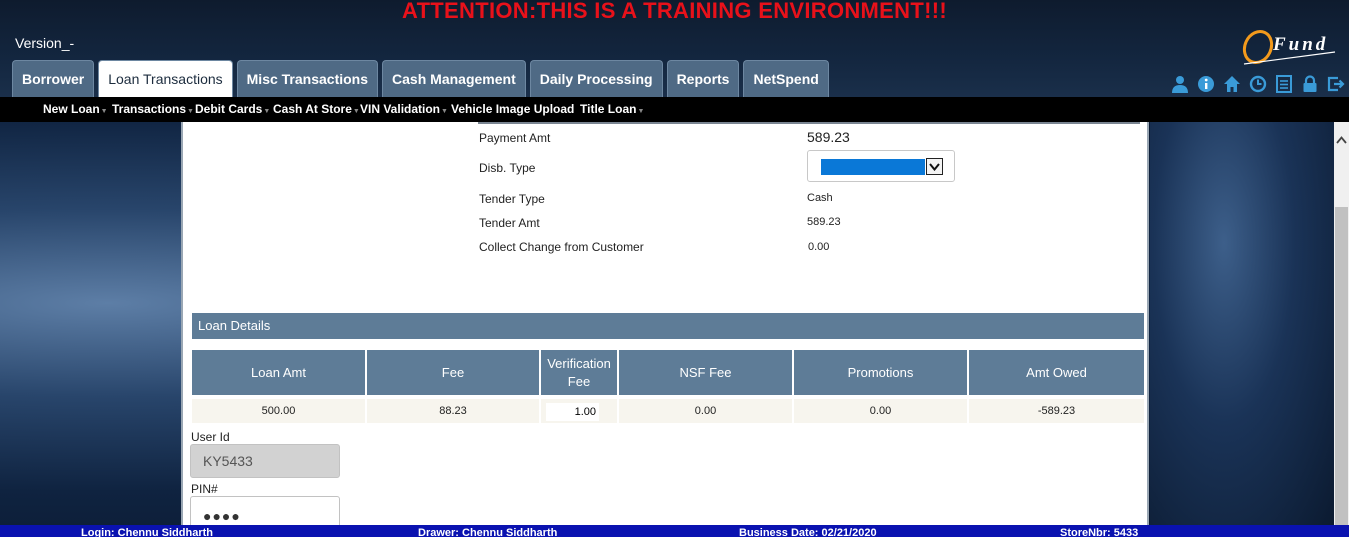  I want to click on col-header-verification-fee: Verification Fee, so click(579, 372).